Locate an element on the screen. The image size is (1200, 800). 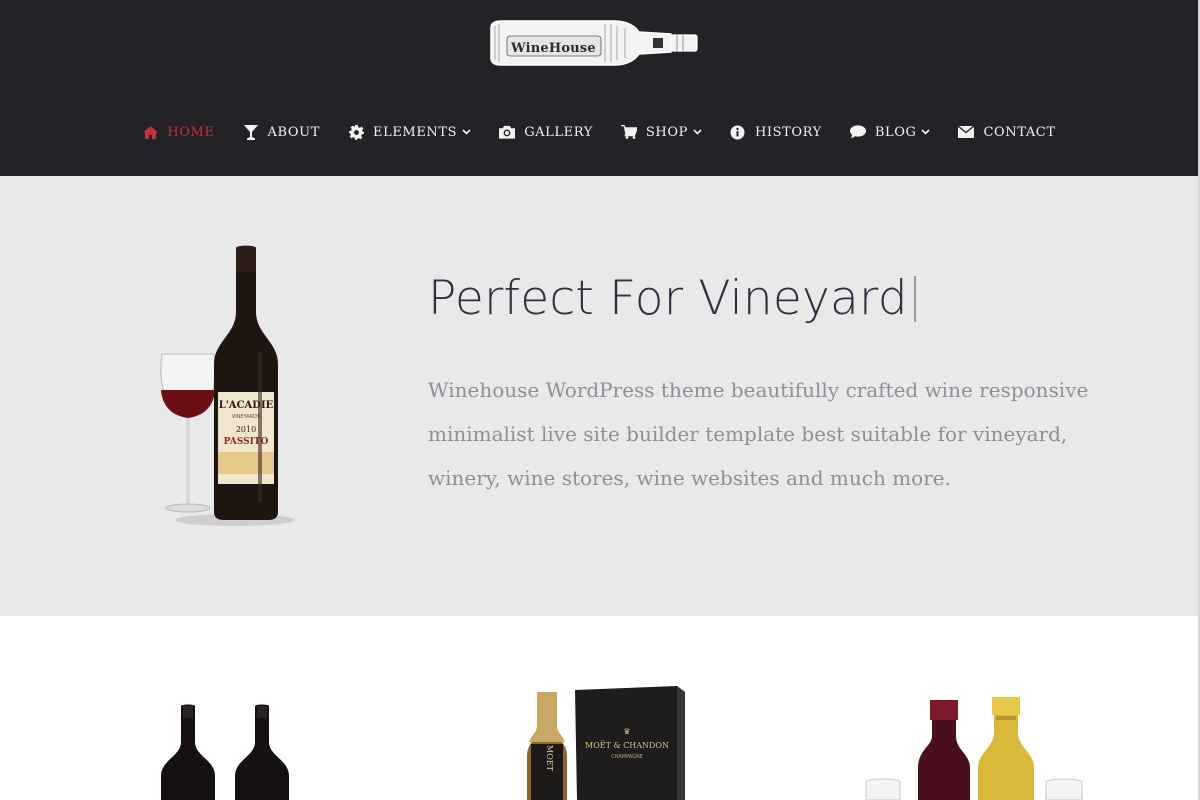
gear-icon is located at coordinates (356, 132).